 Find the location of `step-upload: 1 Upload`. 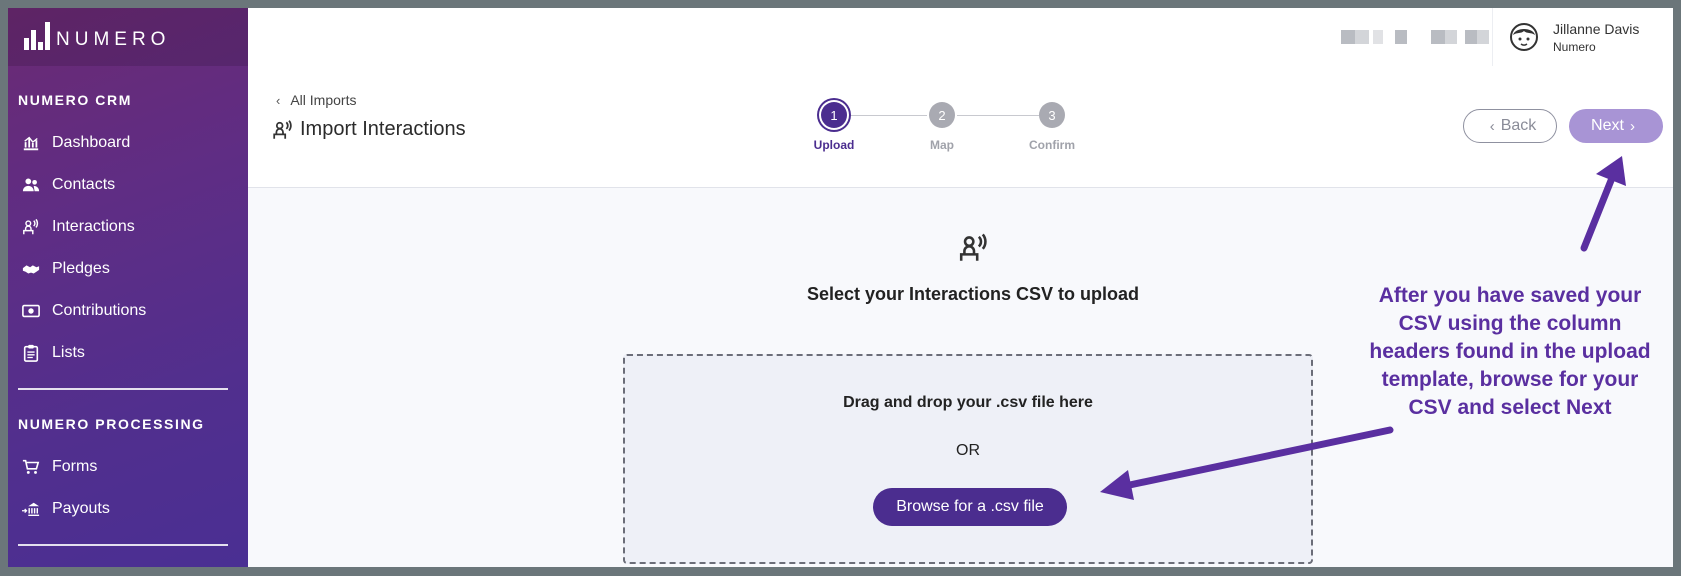

step-upload: 1 Upload is located at coordinates (834, 127).